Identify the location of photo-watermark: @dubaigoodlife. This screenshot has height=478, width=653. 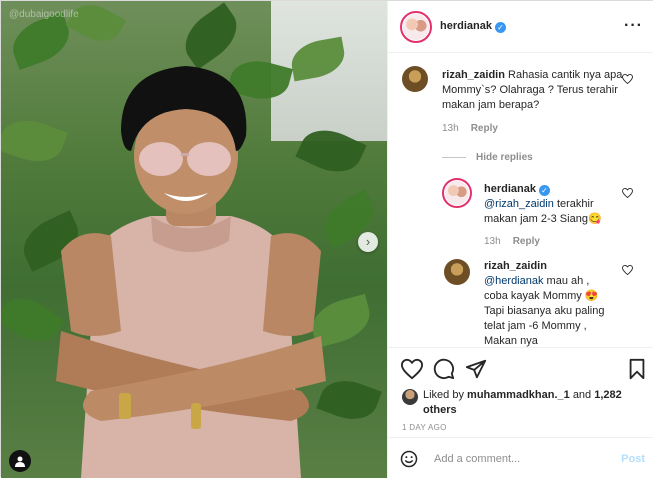
(44, 14).